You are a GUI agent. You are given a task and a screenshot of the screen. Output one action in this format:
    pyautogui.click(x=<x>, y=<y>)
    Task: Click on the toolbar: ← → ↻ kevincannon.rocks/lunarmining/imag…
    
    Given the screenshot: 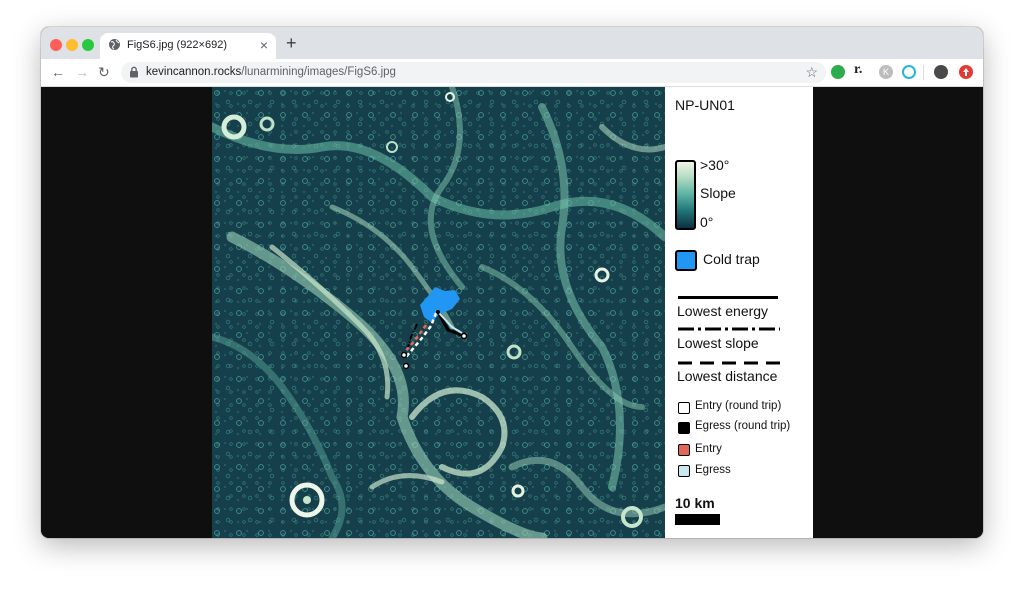 What is the action you would take?
    pyautogui.click(x=512, y=73)
    